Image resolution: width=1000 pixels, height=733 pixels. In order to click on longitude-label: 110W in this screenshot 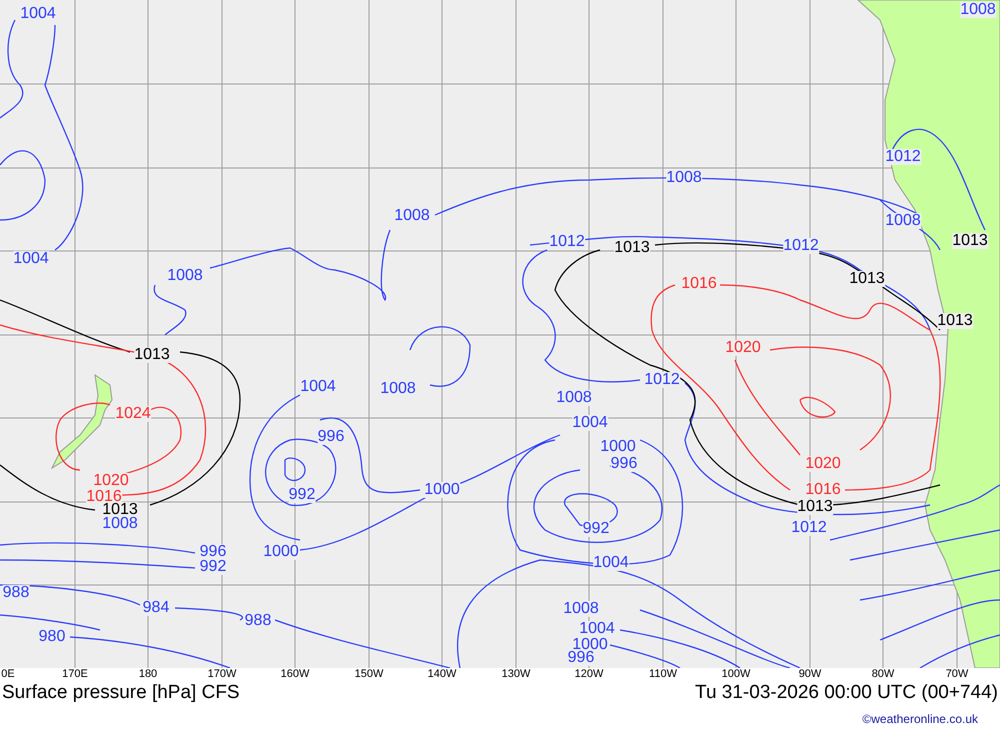, I will do `click(663, 674)`.